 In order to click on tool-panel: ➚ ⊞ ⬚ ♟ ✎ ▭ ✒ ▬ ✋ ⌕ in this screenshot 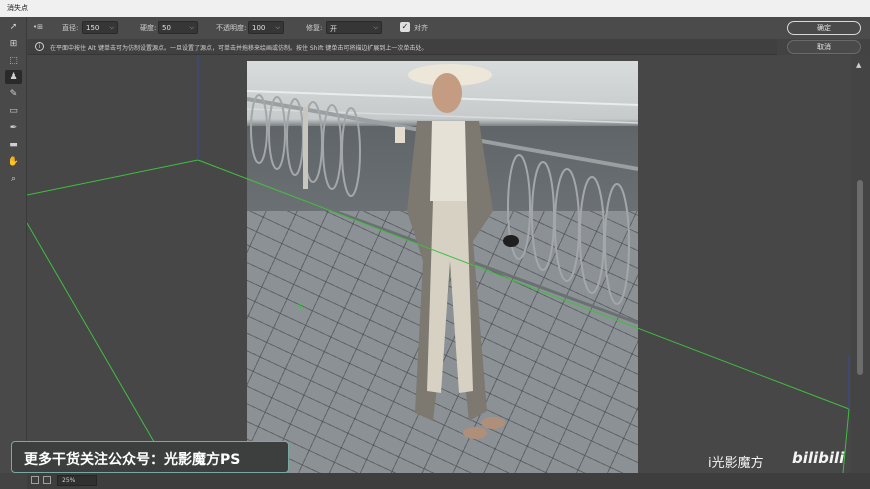, I will do `click(13, 245)`.